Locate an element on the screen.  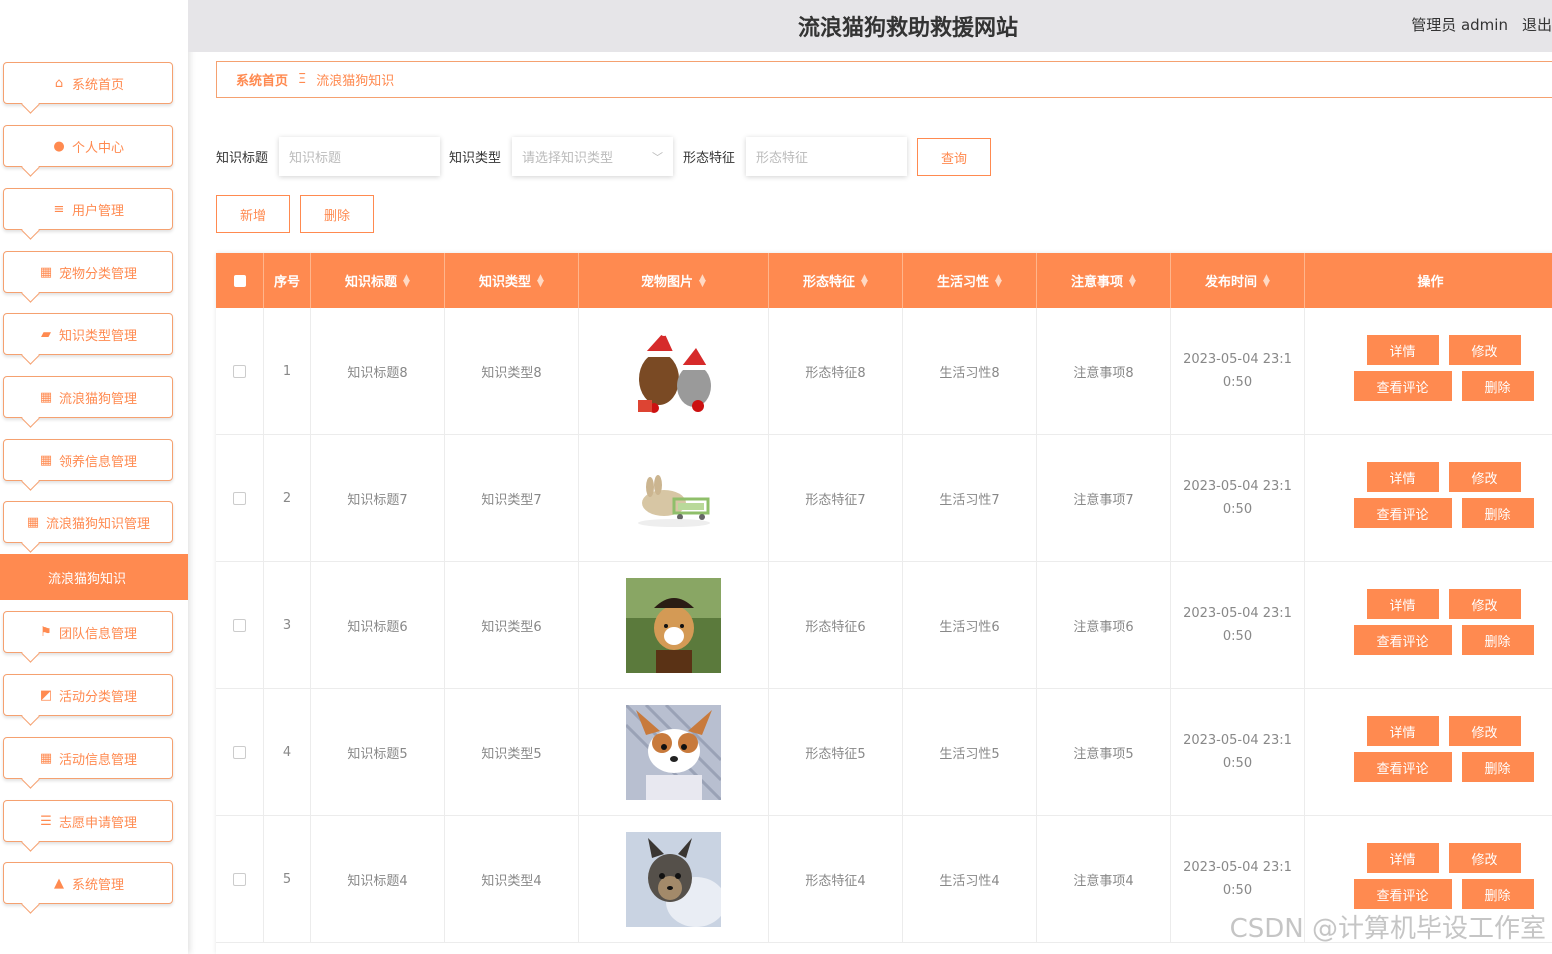
cell-habit: 生活习性5 is located at coordinates (970, 752).